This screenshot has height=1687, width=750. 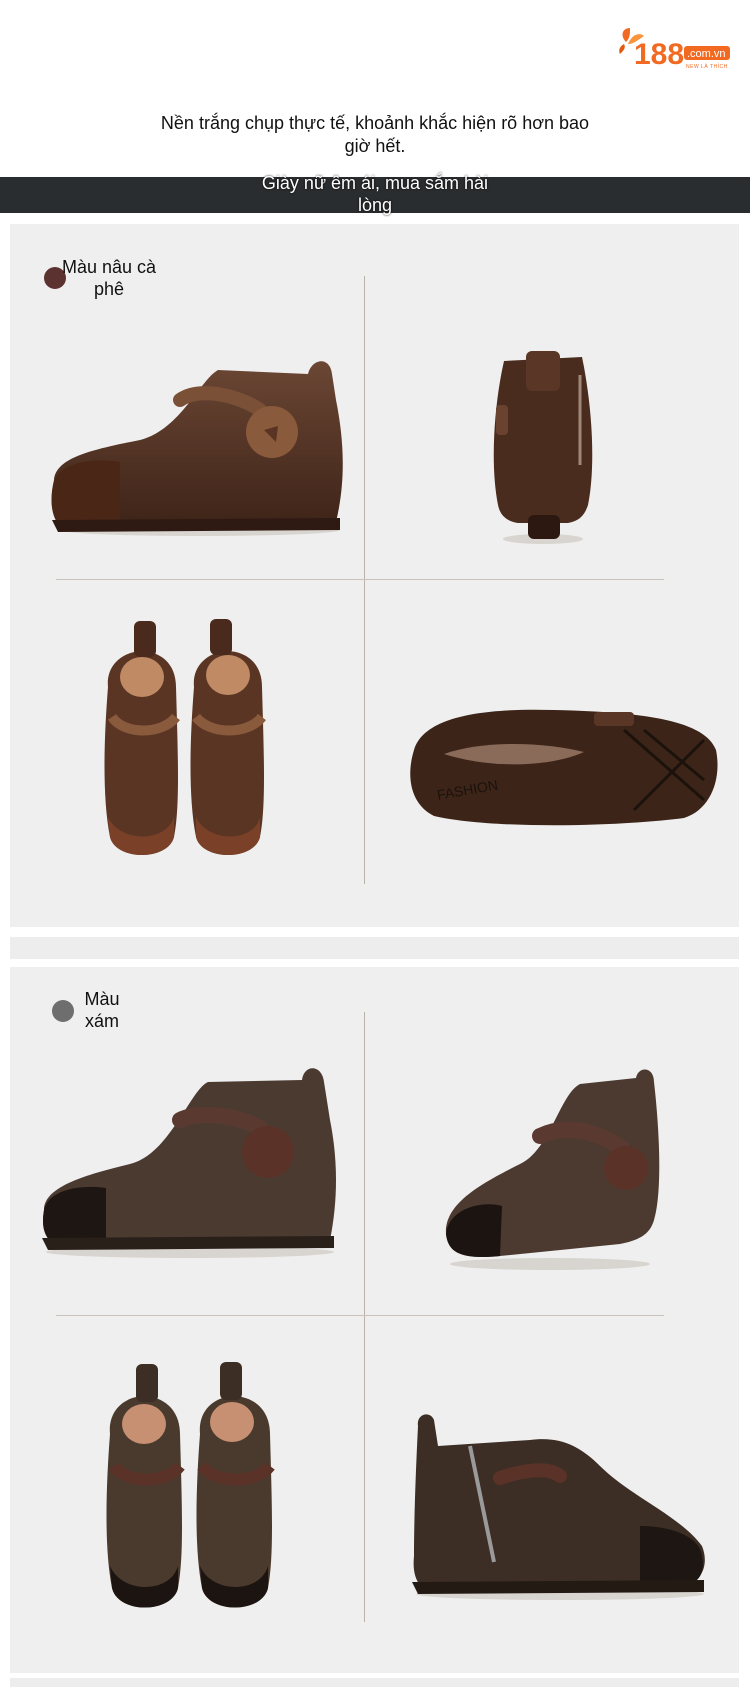 I want to click on site-logo: 188 .com.vn NEW LÀ THÍCH, so click(x=675, y=46).